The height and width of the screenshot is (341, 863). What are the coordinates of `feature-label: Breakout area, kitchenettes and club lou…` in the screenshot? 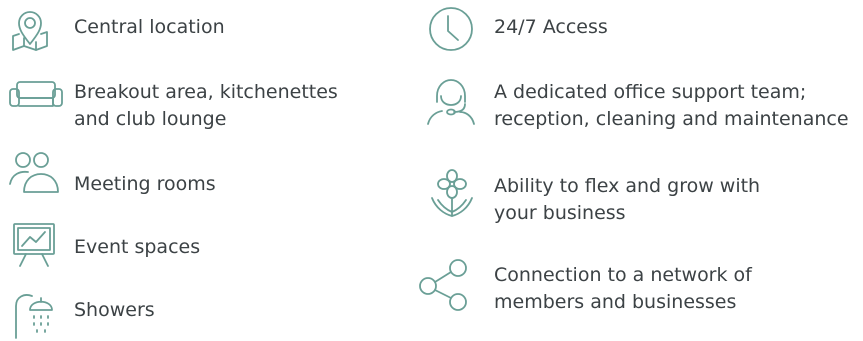 It's located at (206, 105).